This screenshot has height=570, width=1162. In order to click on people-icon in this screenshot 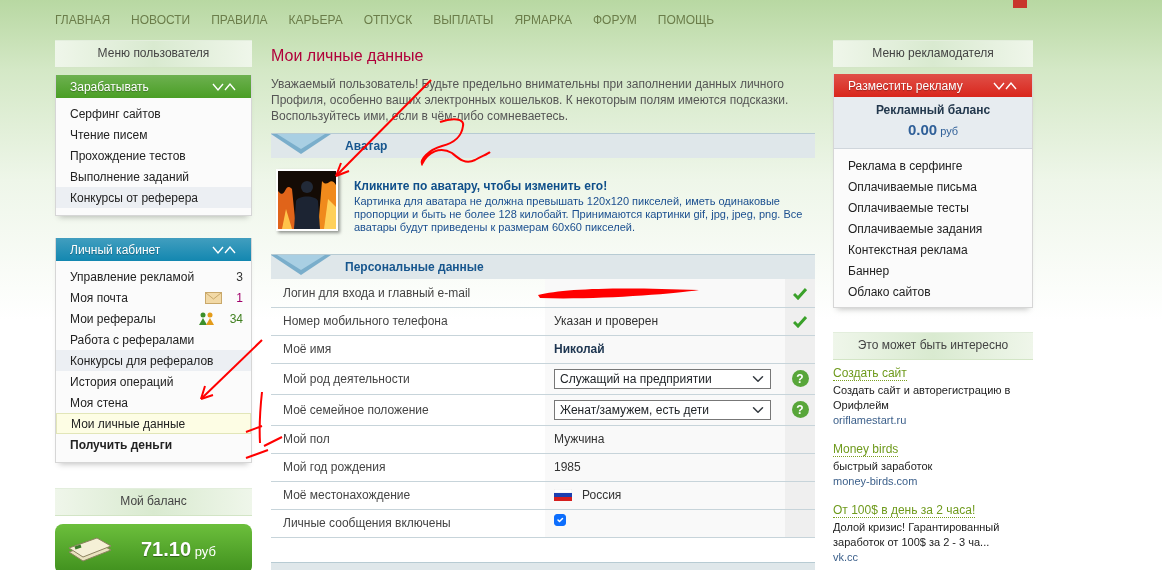, I will do `click(206, 318)`.